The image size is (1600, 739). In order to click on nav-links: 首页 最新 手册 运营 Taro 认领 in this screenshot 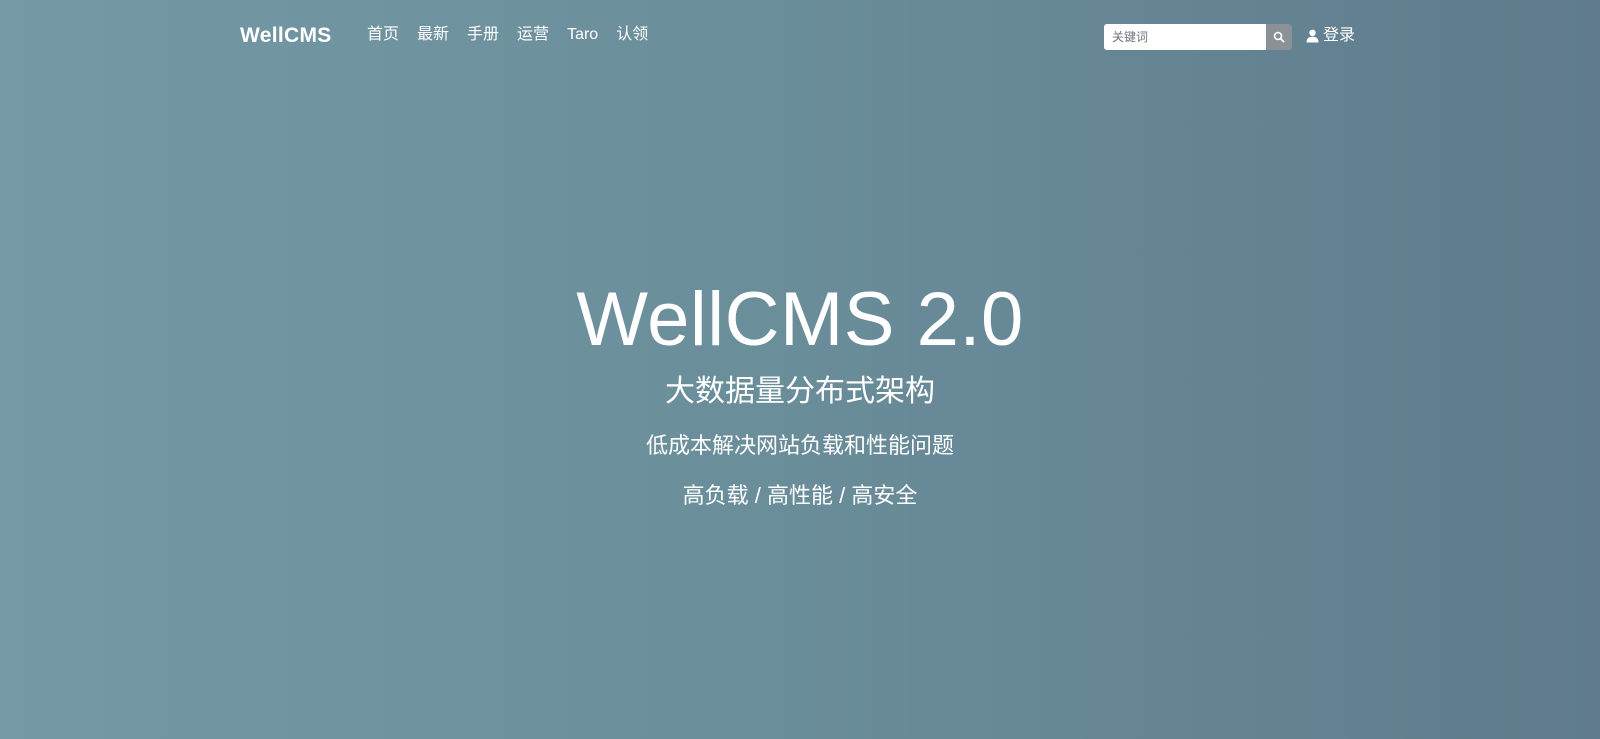, I will do `click(516, 35)`.